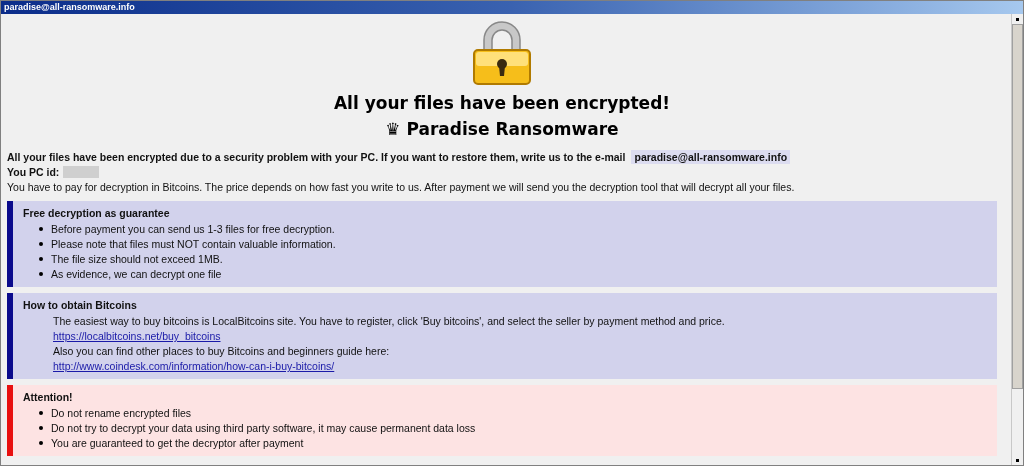 The image size is (1024, 466). What do you see at coordinates (33, 172) in the screenshot?
I see `pc-id-label: You PC id:` at bounding box center [33, 172].